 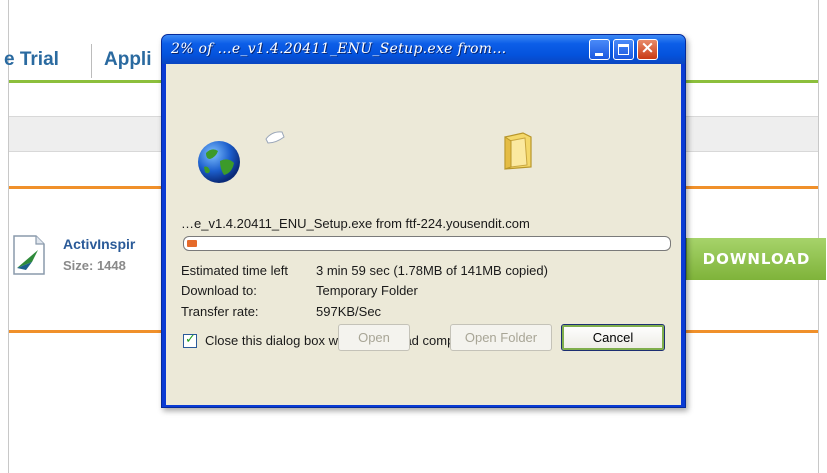 What do you see at coordinates (192, 243) in the screenshot?
I see `progress-fill` at bounding box center [192, 243].